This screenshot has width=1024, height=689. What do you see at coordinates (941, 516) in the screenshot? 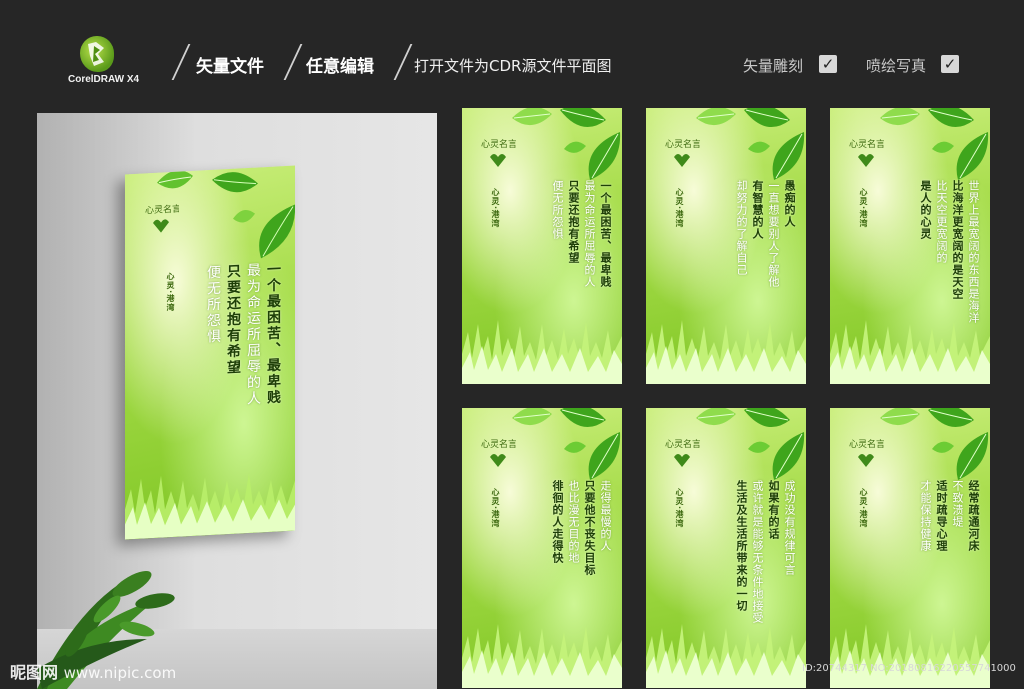
I see `poster-line: 适时疏导心理` at bounding box center [941, 516].